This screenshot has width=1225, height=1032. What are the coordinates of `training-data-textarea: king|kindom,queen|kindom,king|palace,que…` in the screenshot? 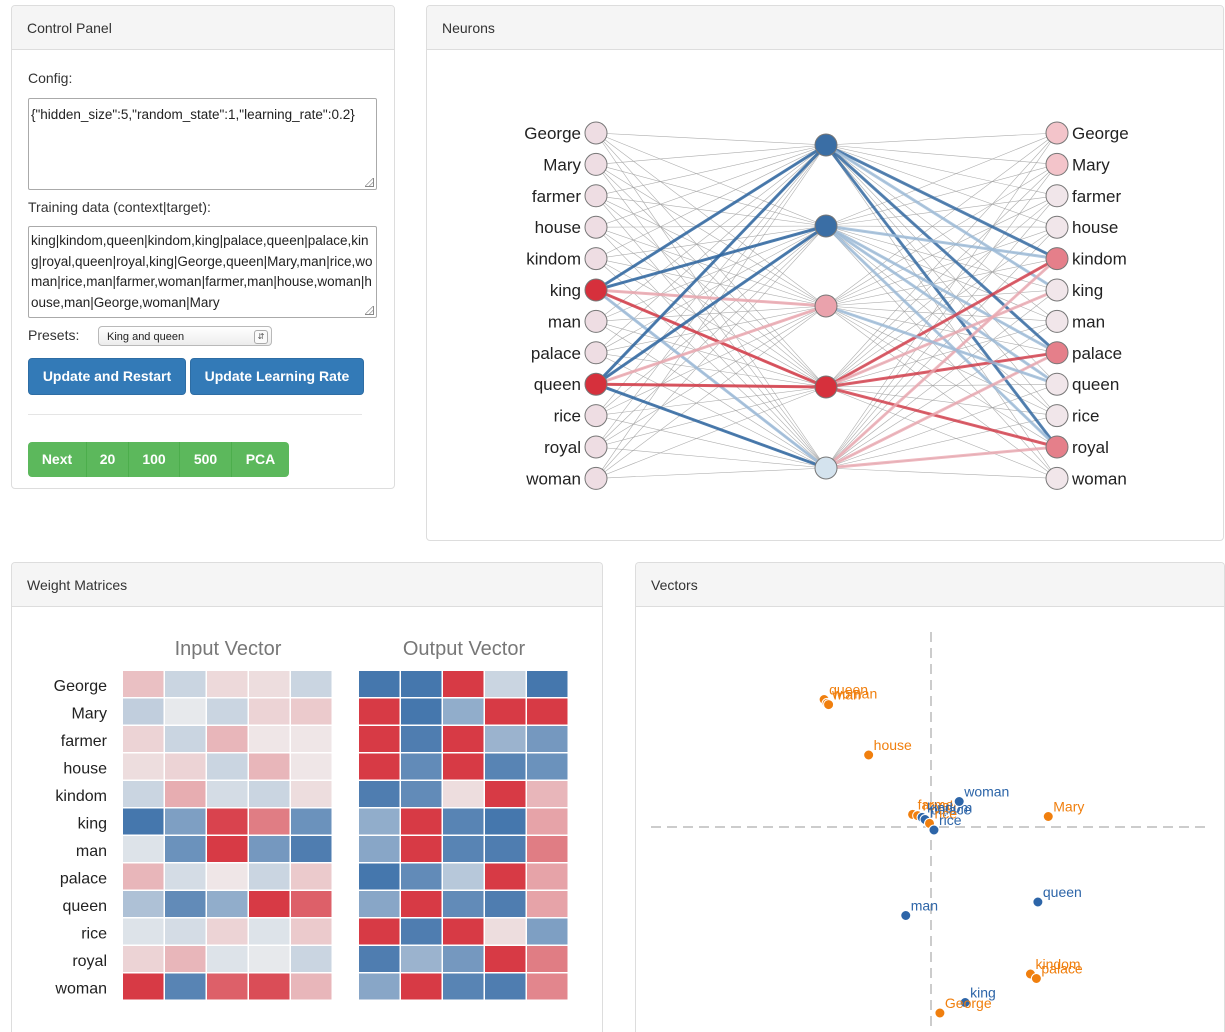 It's located at (202, 272).